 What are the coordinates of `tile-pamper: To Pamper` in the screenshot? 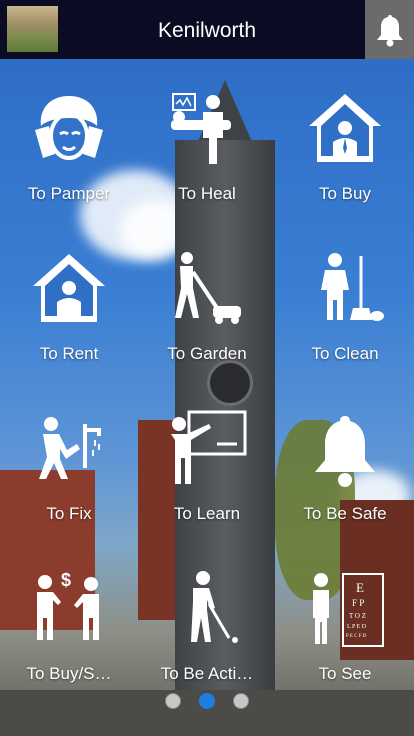 It's located at (69, 150).